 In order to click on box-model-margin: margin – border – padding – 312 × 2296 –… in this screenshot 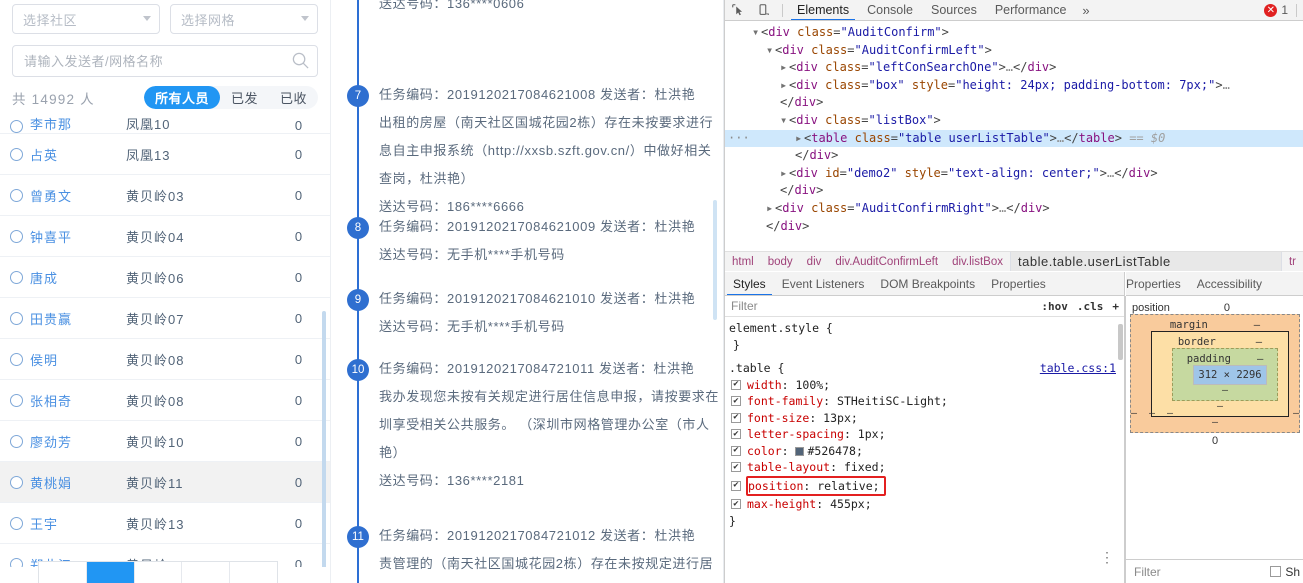, I will do `click(1215, 373)`.